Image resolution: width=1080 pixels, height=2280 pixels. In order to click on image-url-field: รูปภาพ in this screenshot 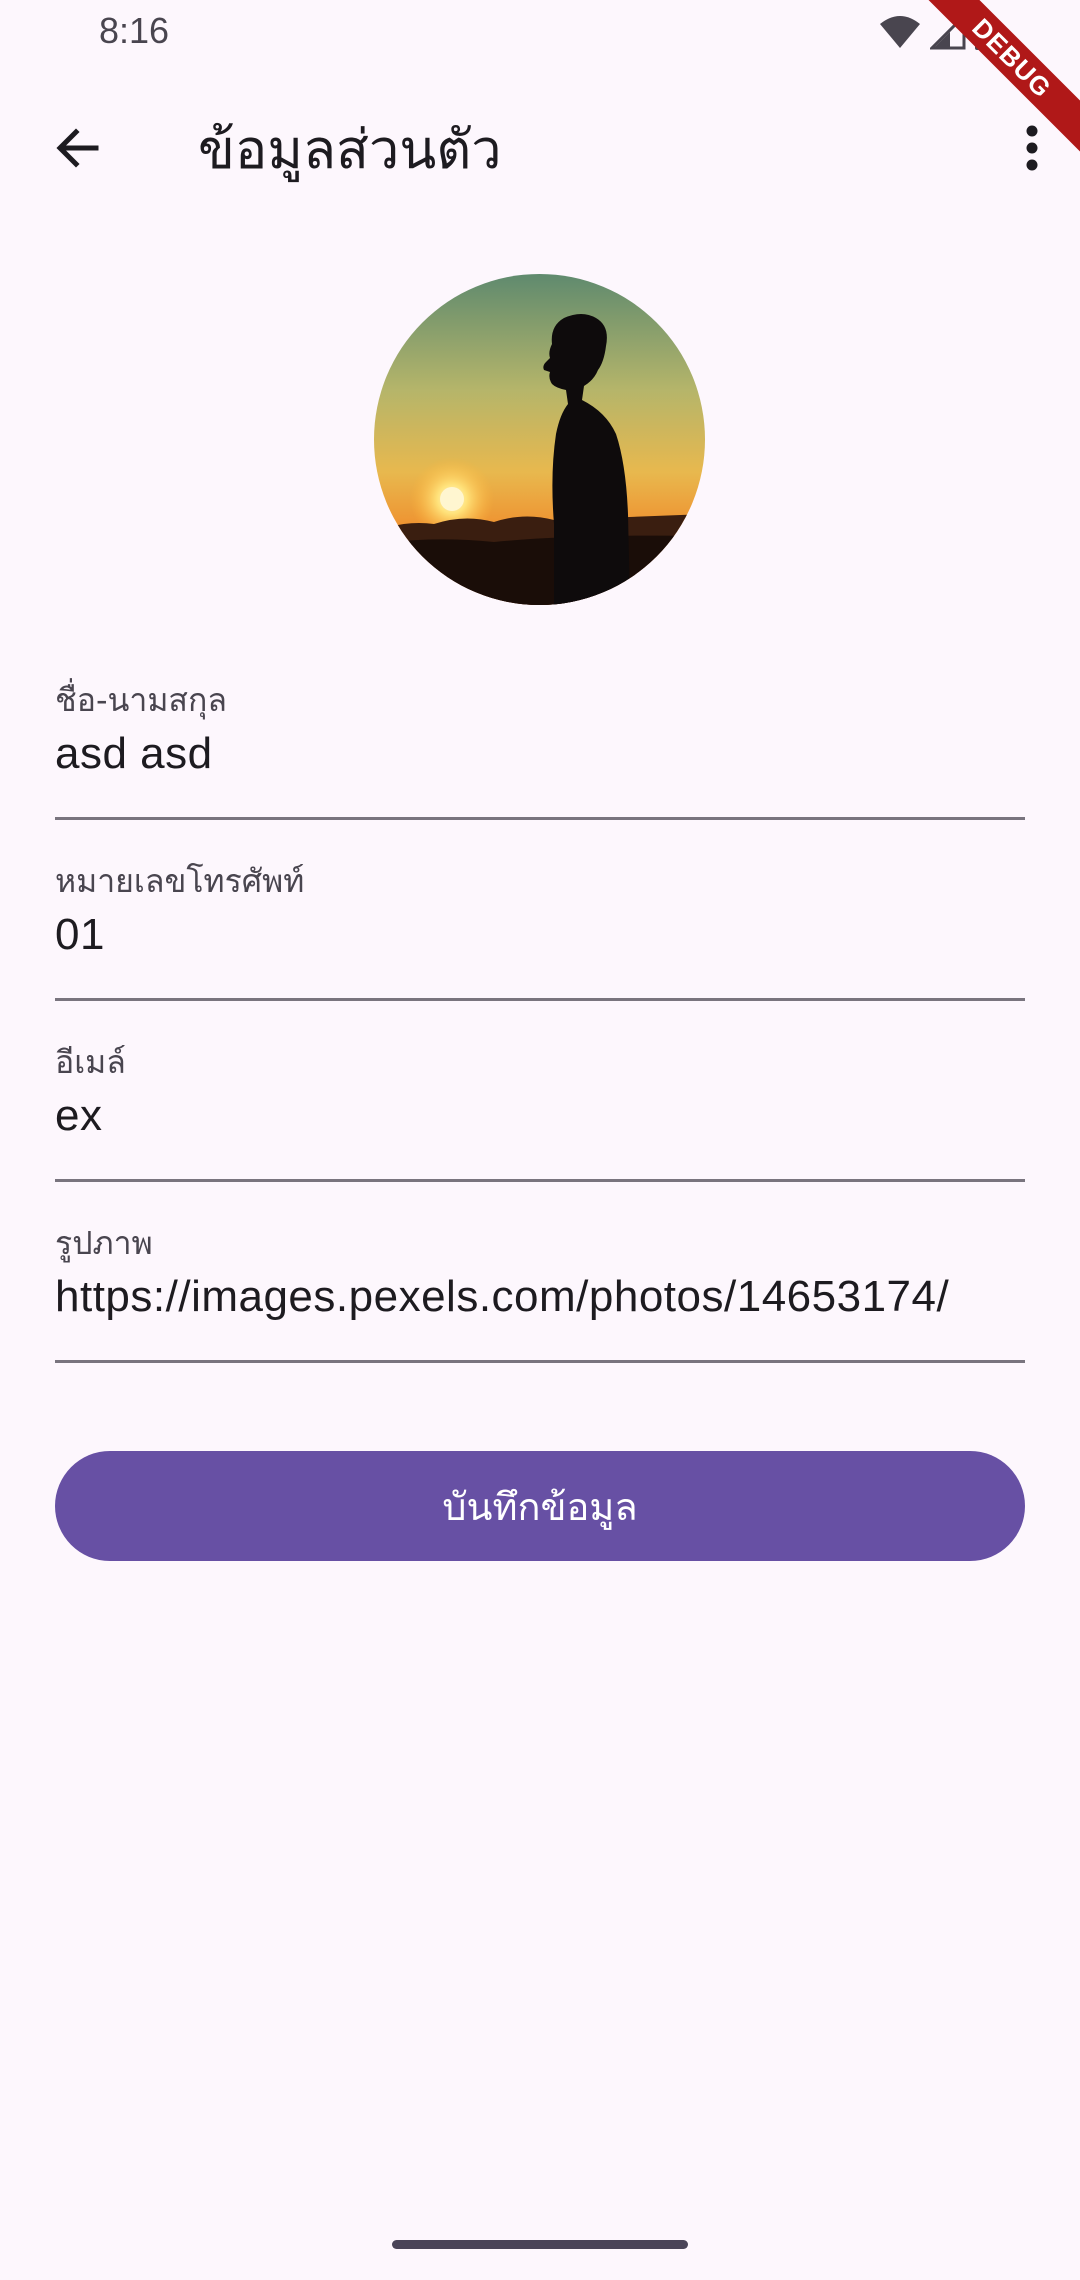, I will do `click(540, 1293)`.